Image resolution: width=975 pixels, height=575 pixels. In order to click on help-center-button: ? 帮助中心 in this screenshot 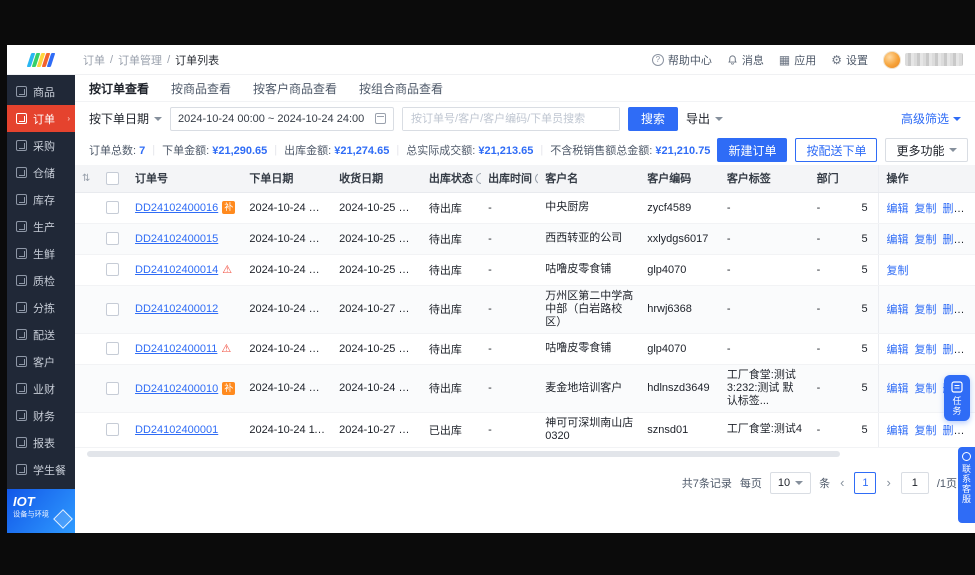, I will do `click(681, 60)`.